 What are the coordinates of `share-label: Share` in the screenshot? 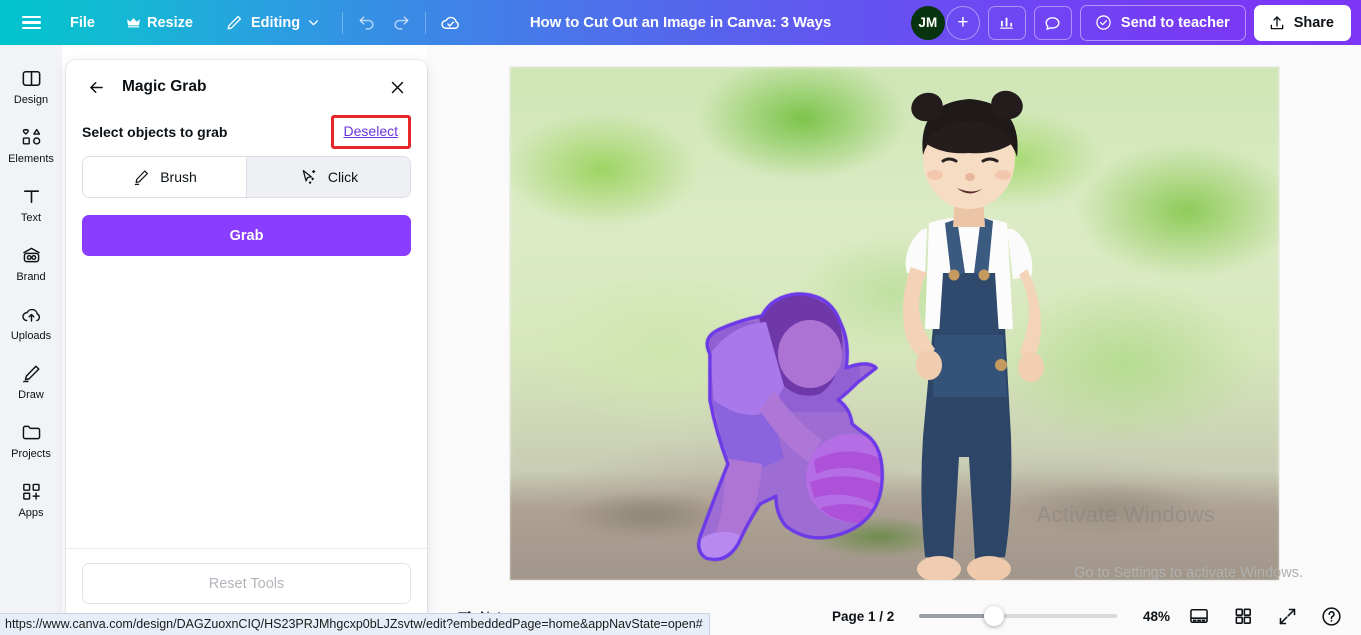 It's located at (1313, 22).